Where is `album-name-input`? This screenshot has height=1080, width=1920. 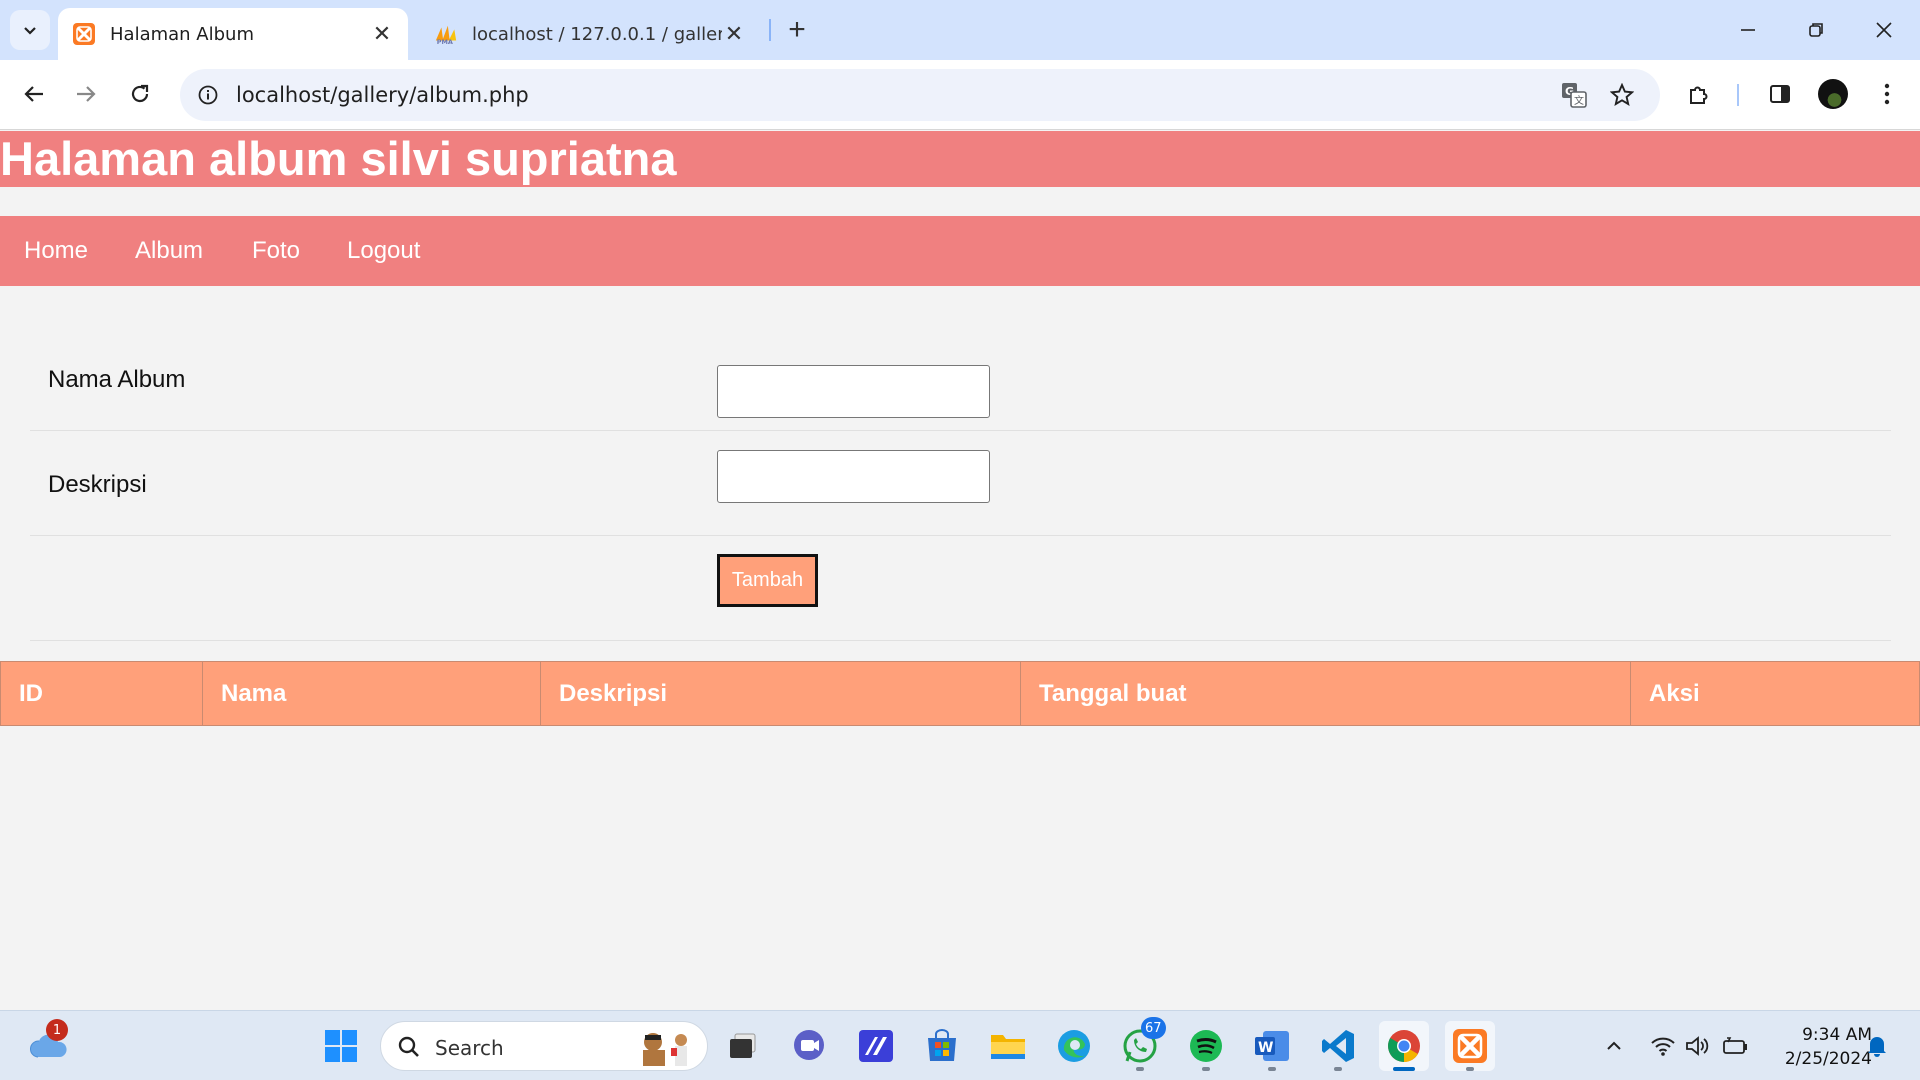 album-name-input is located at coordinates (853, 391).